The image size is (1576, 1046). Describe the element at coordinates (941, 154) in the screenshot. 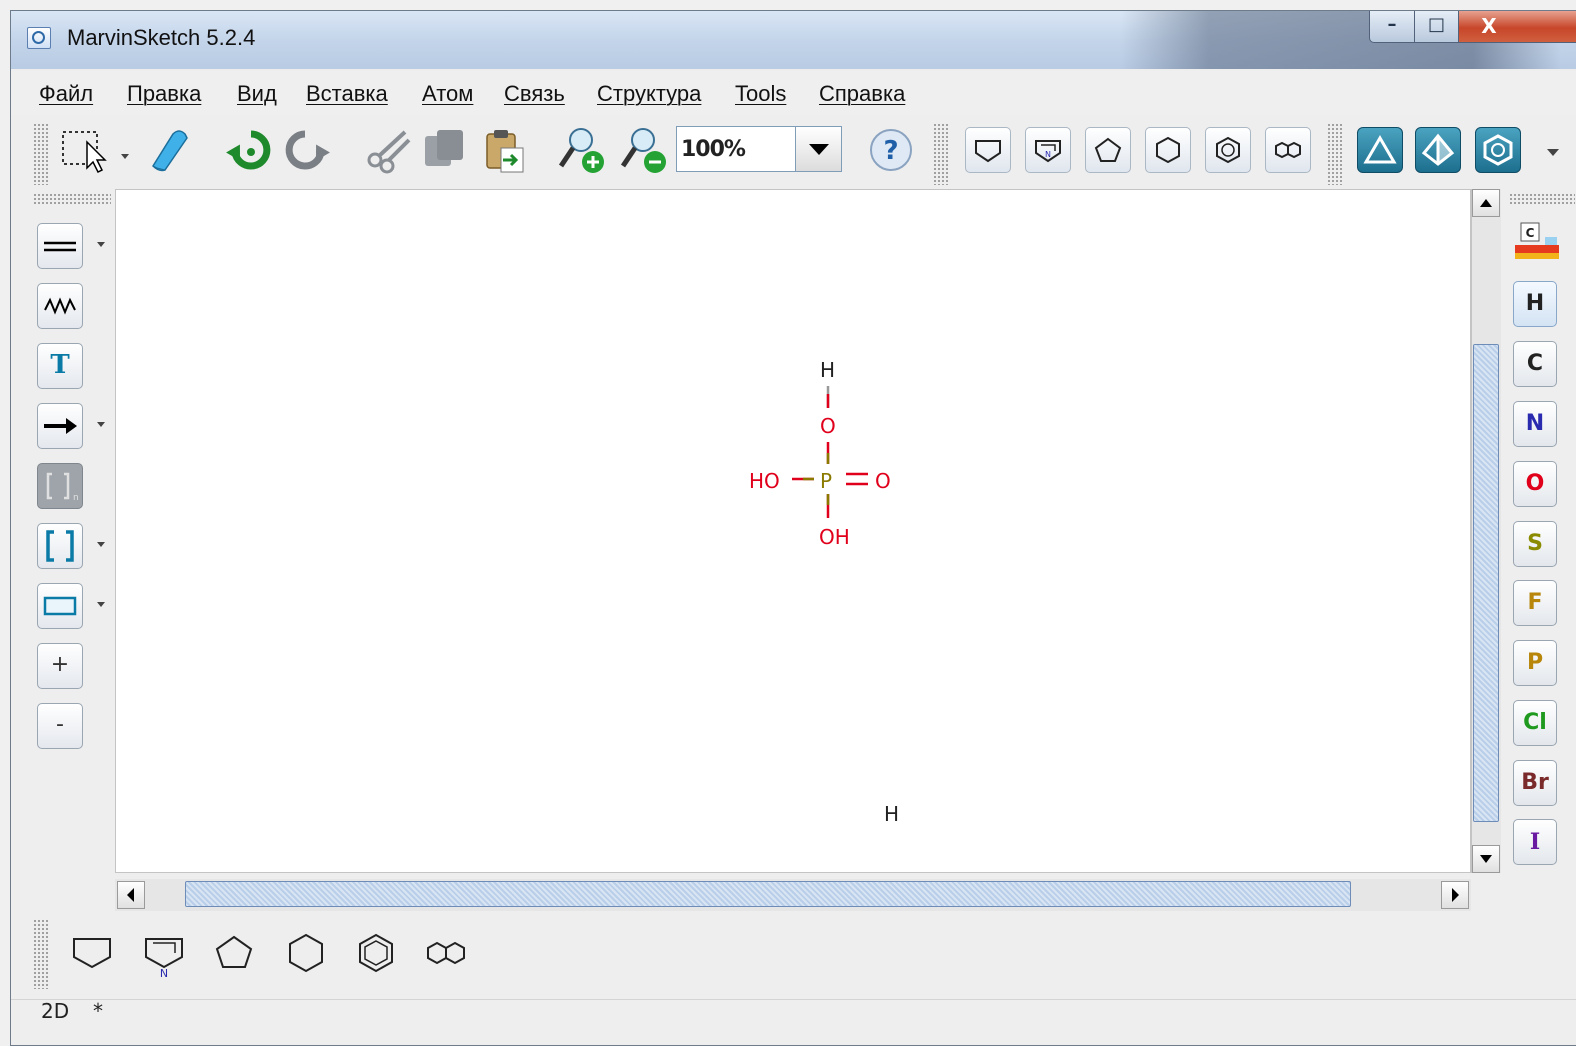

I see `template-toolbar-grip` at that location.